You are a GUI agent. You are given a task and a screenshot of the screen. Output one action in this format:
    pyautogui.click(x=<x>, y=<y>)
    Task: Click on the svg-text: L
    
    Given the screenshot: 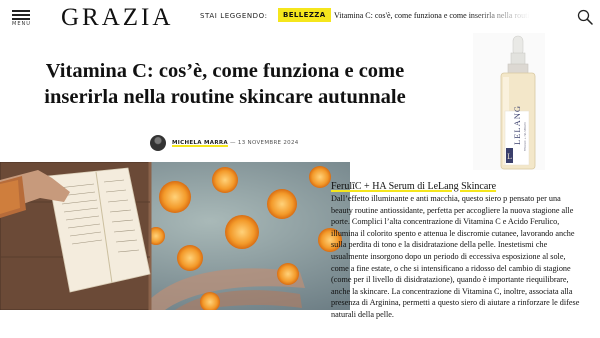 What is the action you would take?
    pyautogui.click(x=509, y=157)
    